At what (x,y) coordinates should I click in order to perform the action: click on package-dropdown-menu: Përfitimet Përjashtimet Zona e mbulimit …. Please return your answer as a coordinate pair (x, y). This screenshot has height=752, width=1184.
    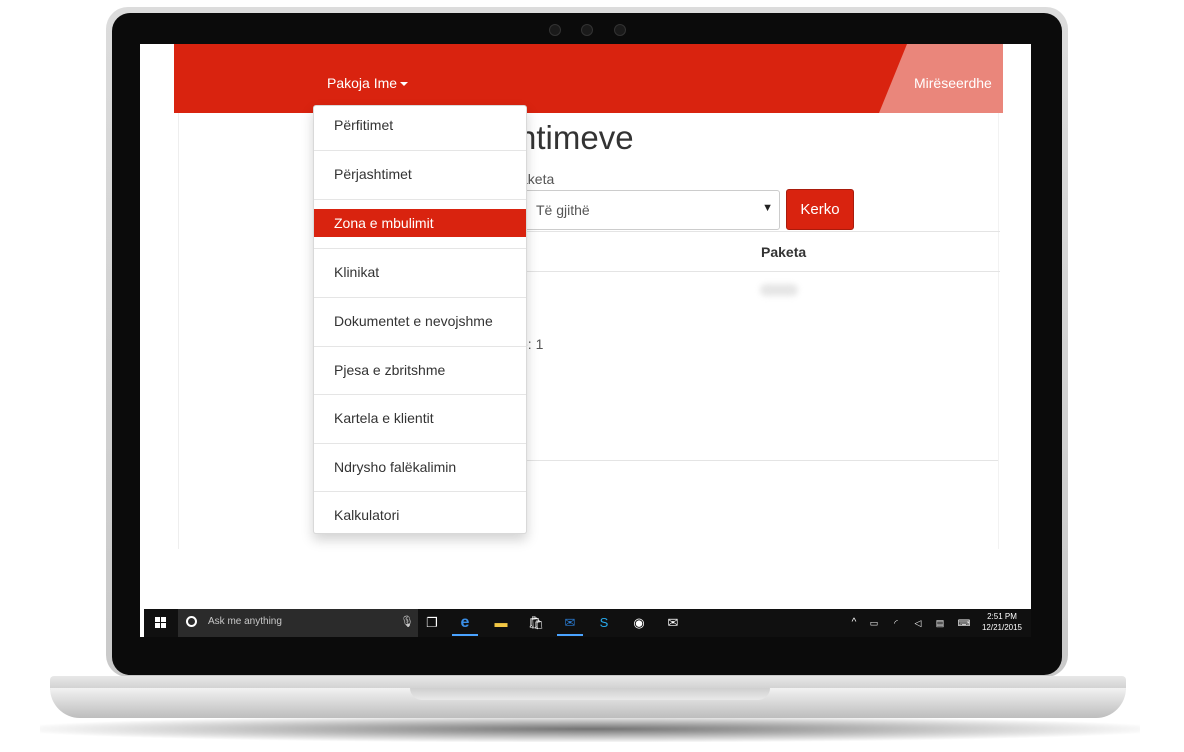
    Looking at the image, I should click on (420, 319).